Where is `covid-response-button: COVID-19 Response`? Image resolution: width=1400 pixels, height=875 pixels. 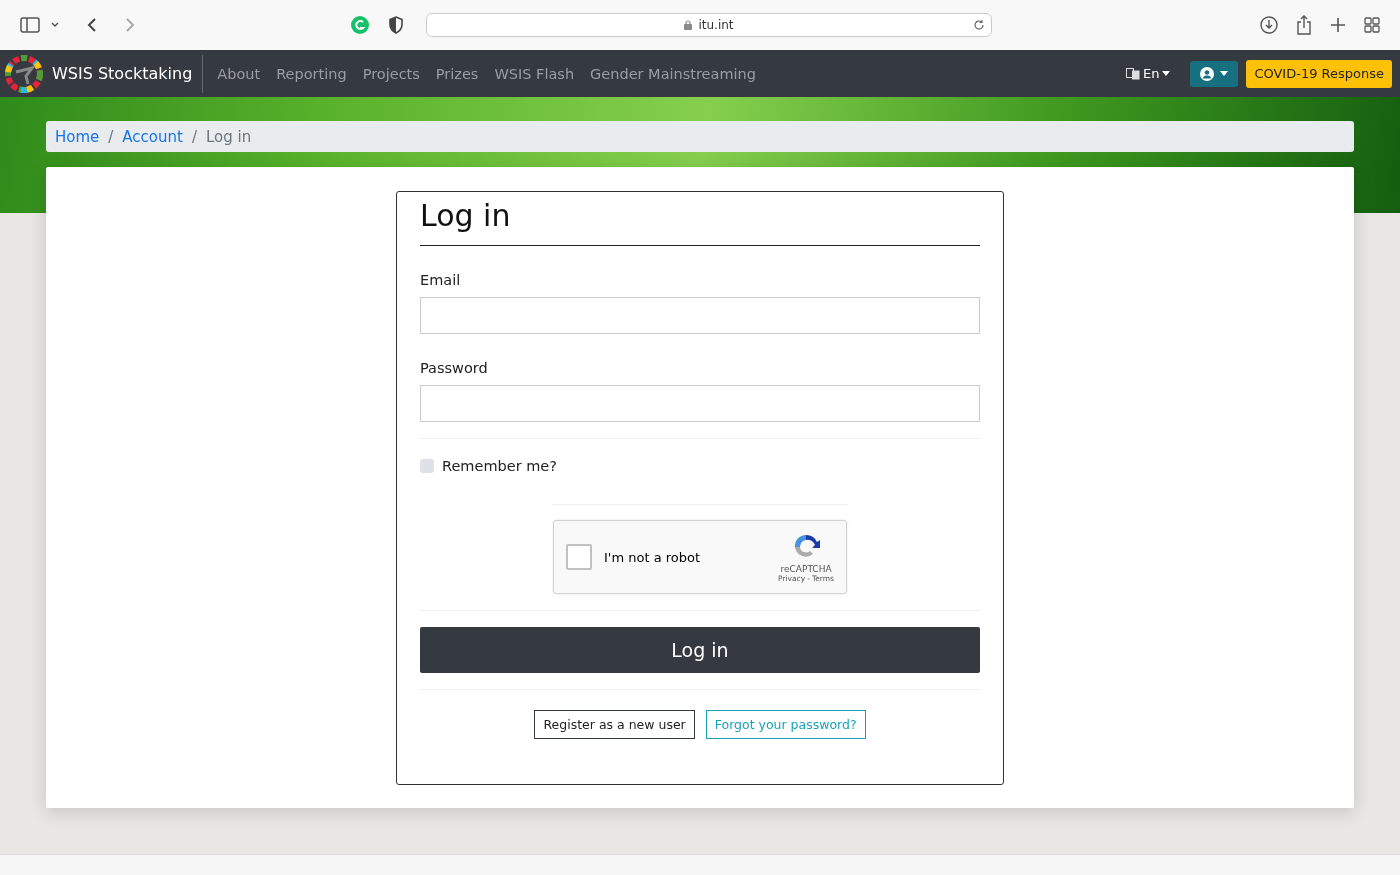 covid-response-button: COVID-19 Response is located at coordinates (1319, 73).